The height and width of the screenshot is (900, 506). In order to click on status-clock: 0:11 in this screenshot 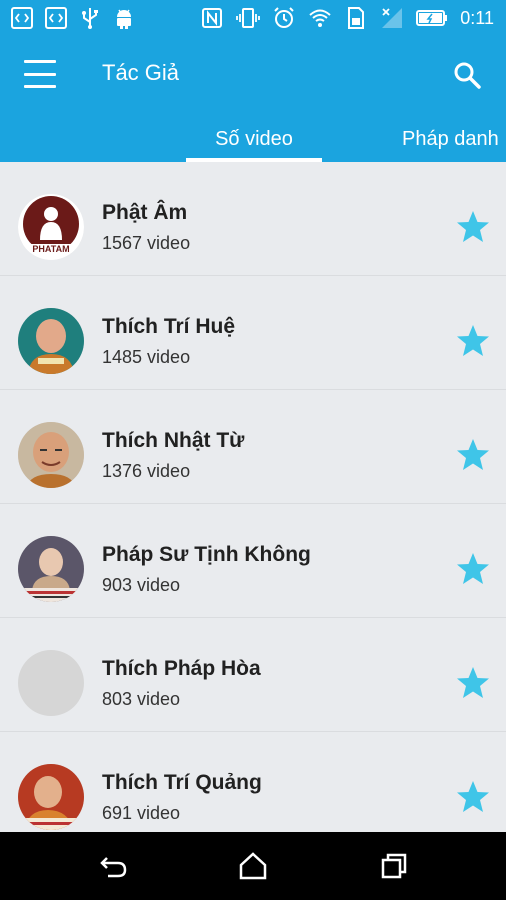, I will do `click(477, 17)`.